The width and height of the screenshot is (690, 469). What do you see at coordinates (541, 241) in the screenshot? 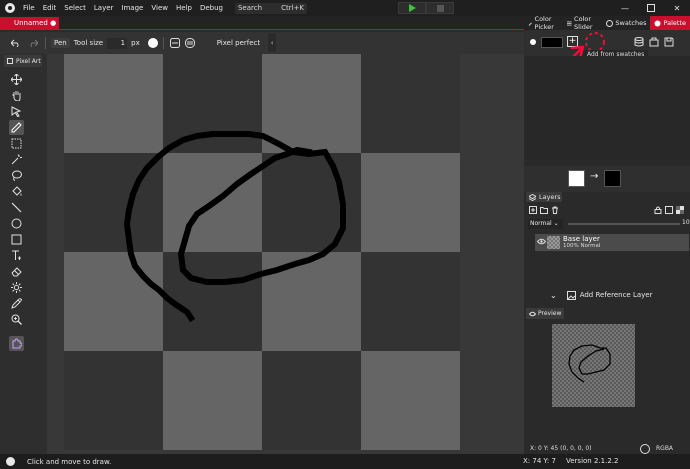
I see `eye-icon` at bounding box center [541, 241].